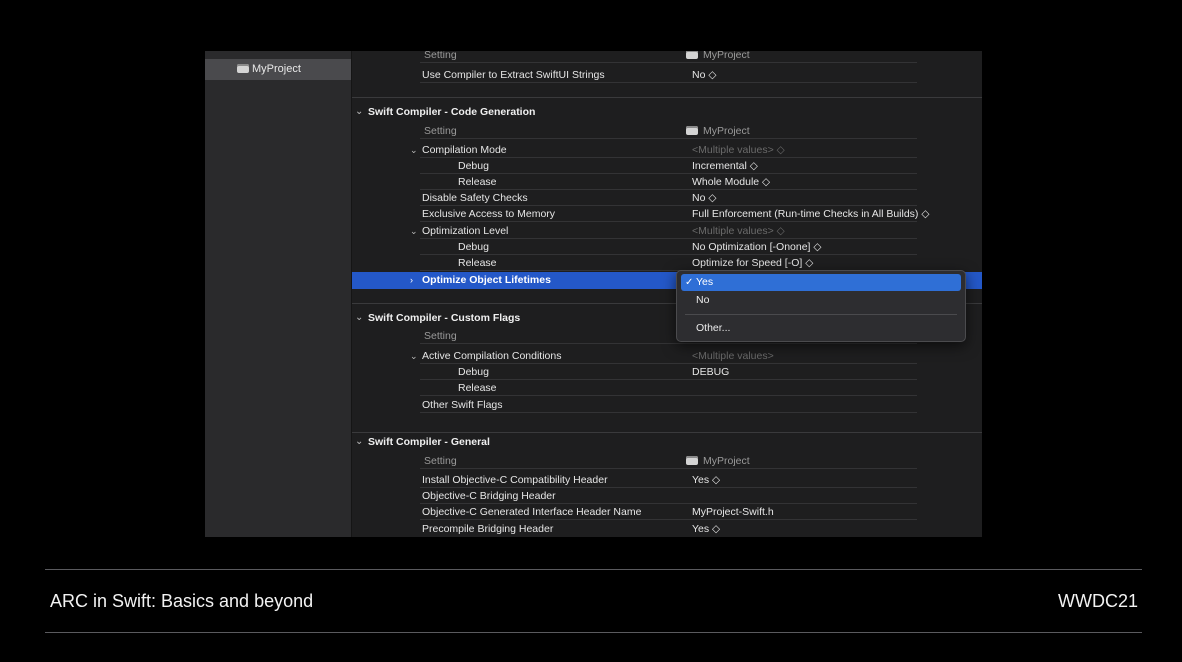 The height and width of the screenshot is (662, 1182). I want to click on menu-divider, so click(821, 314).